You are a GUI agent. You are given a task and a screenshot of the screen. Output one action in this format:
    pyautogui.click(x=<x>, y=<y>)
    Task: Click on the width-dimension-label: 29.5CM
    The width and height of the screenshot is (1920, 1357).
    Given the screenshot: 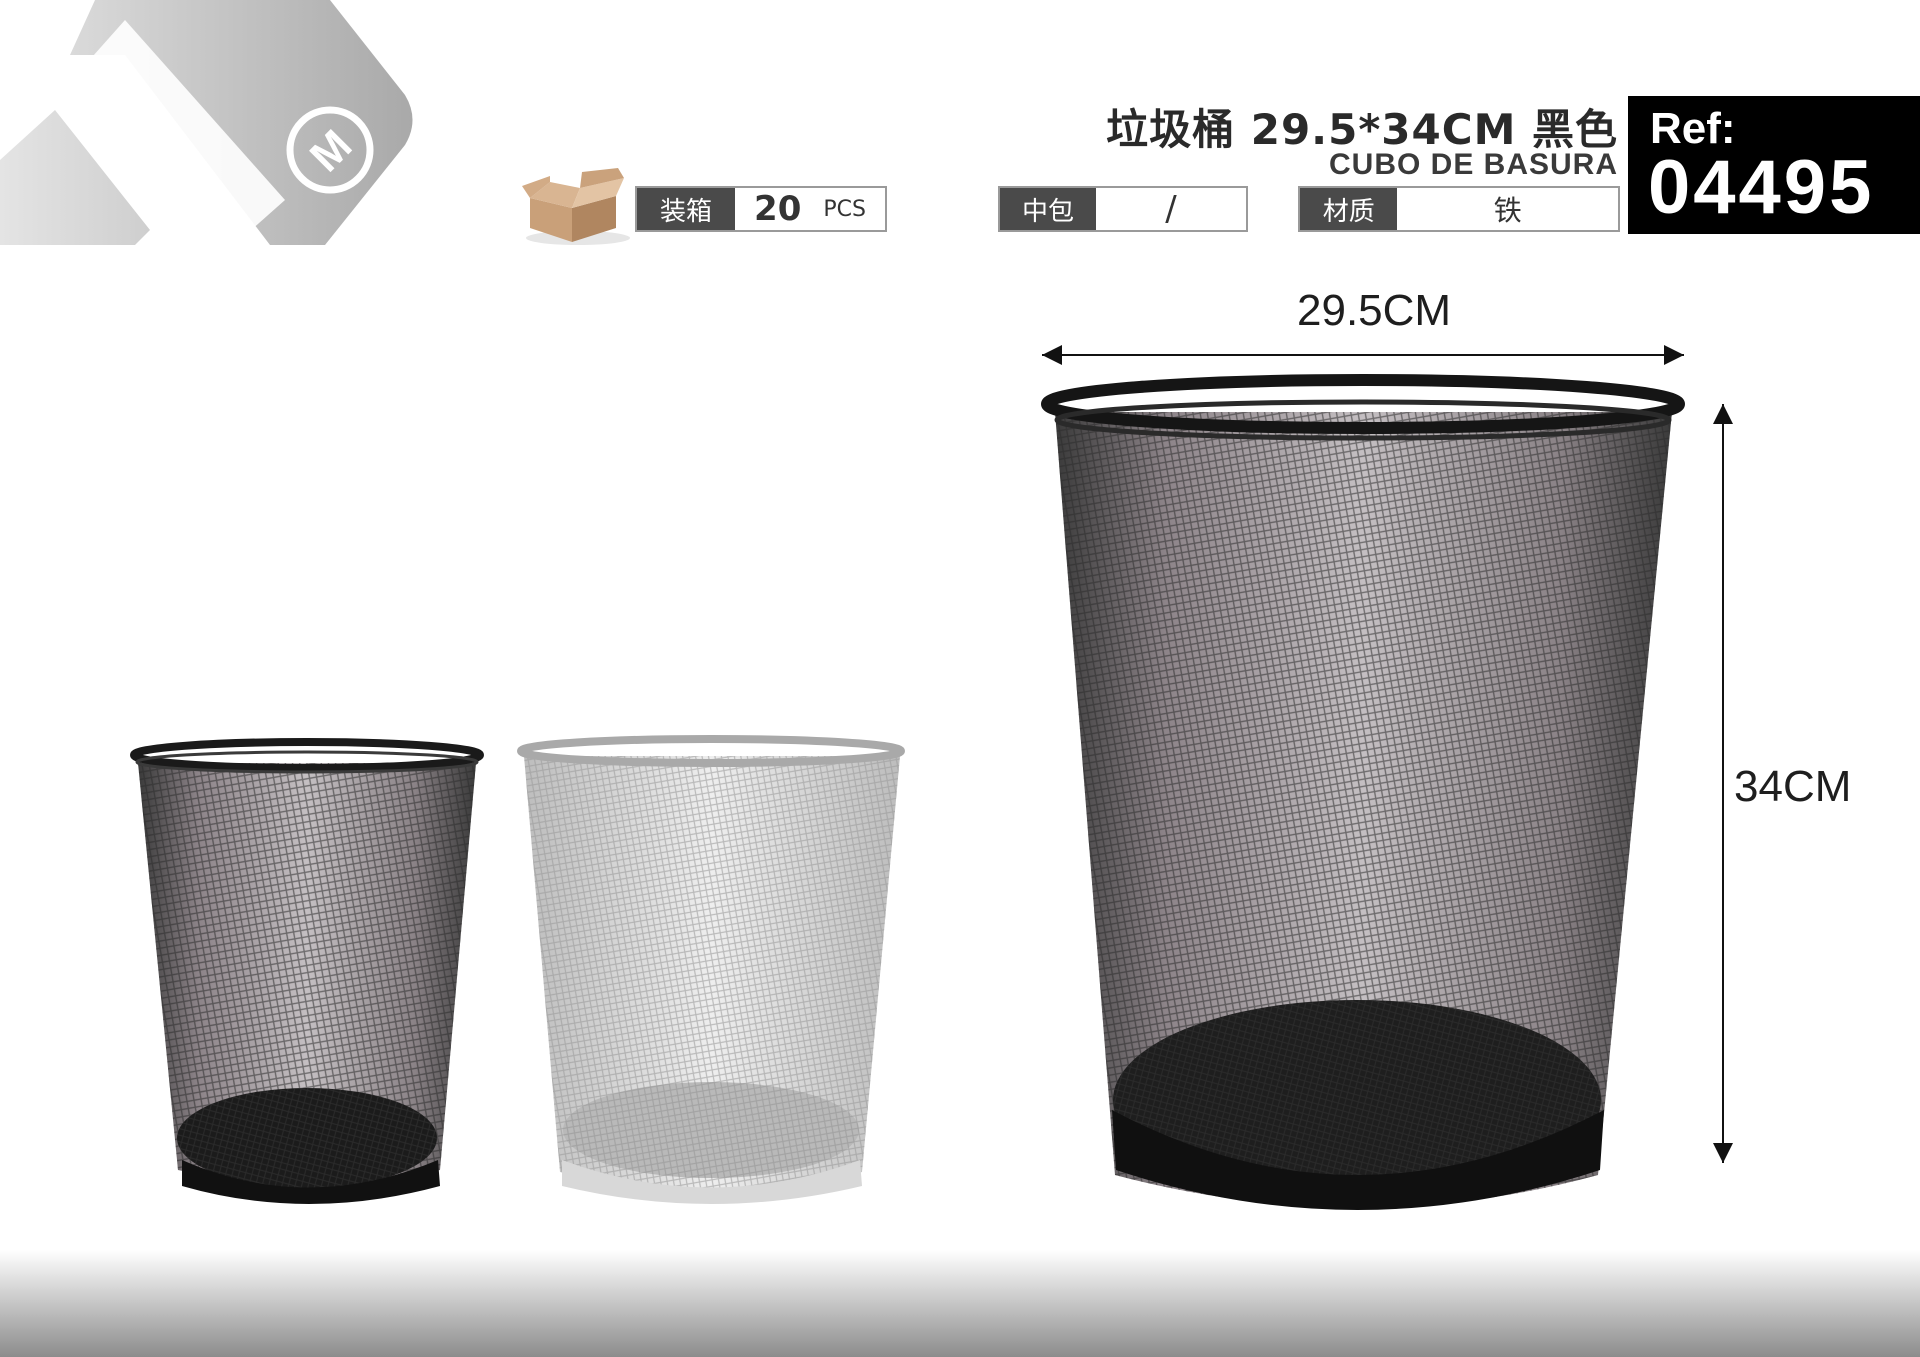 What is the action you would take?
    pyautogui.click(x=1374, y=310)
    